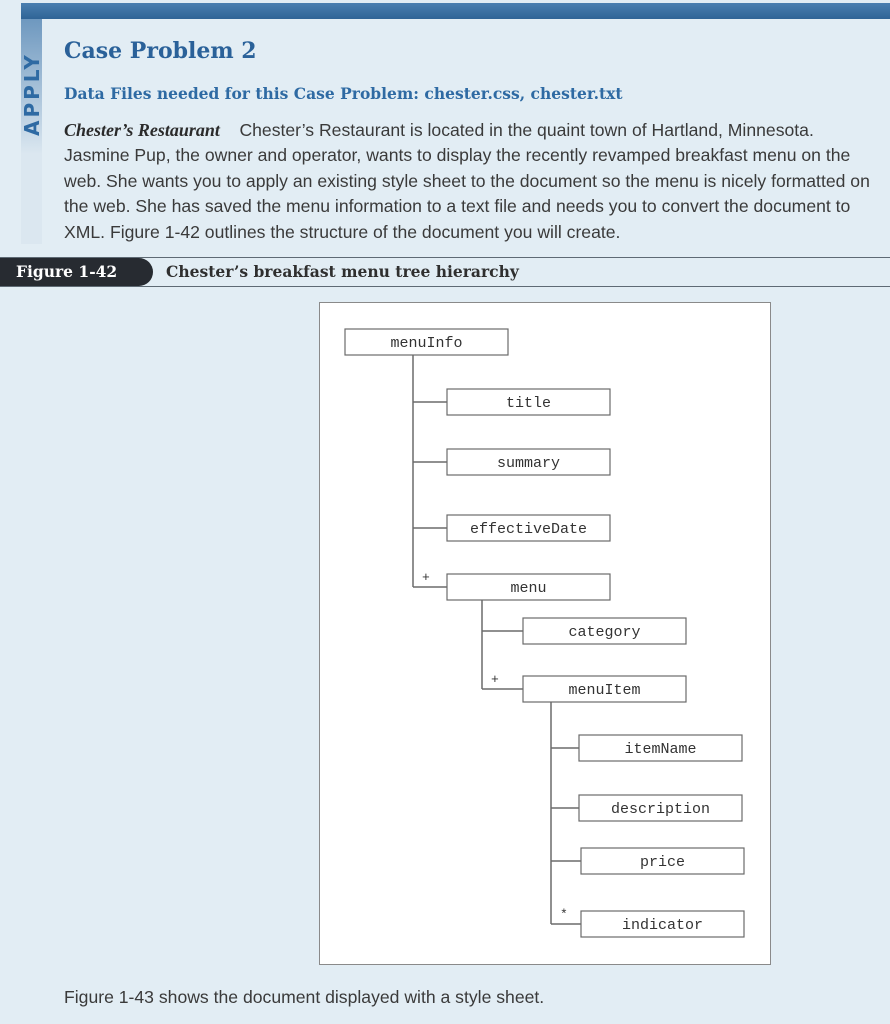 This screenshot has height=1024, width=890. What do you see at coordinates (564, 914) in the screenshot?
I see `occurrence-marker-indicator: *` at bounding box center [564, 914].